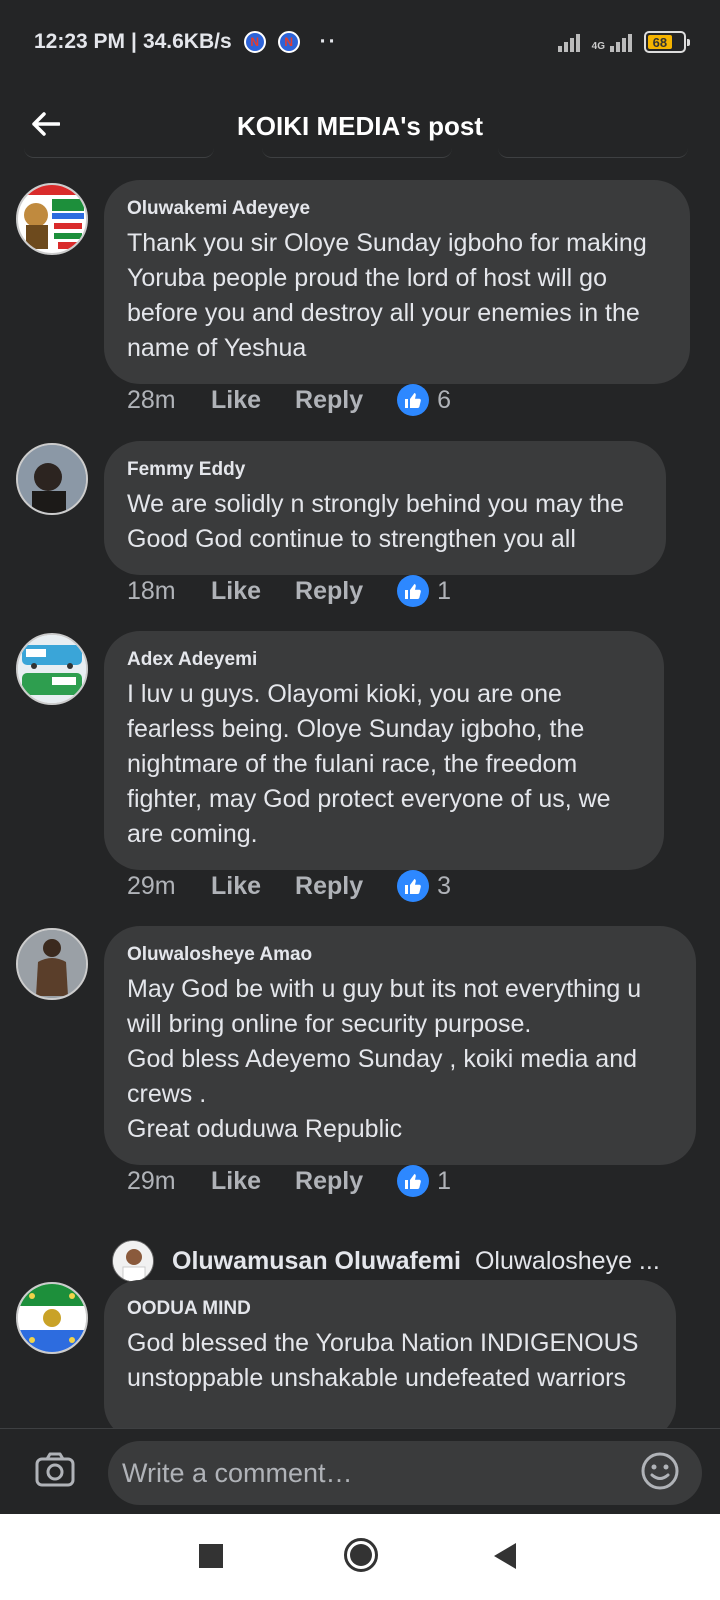 The width and height of the screenshot is (720, 1600). Describe the element at coordinates (360, 125) in the screenshot. I see `page-title: KOIKI MEDIA's post` at that location.